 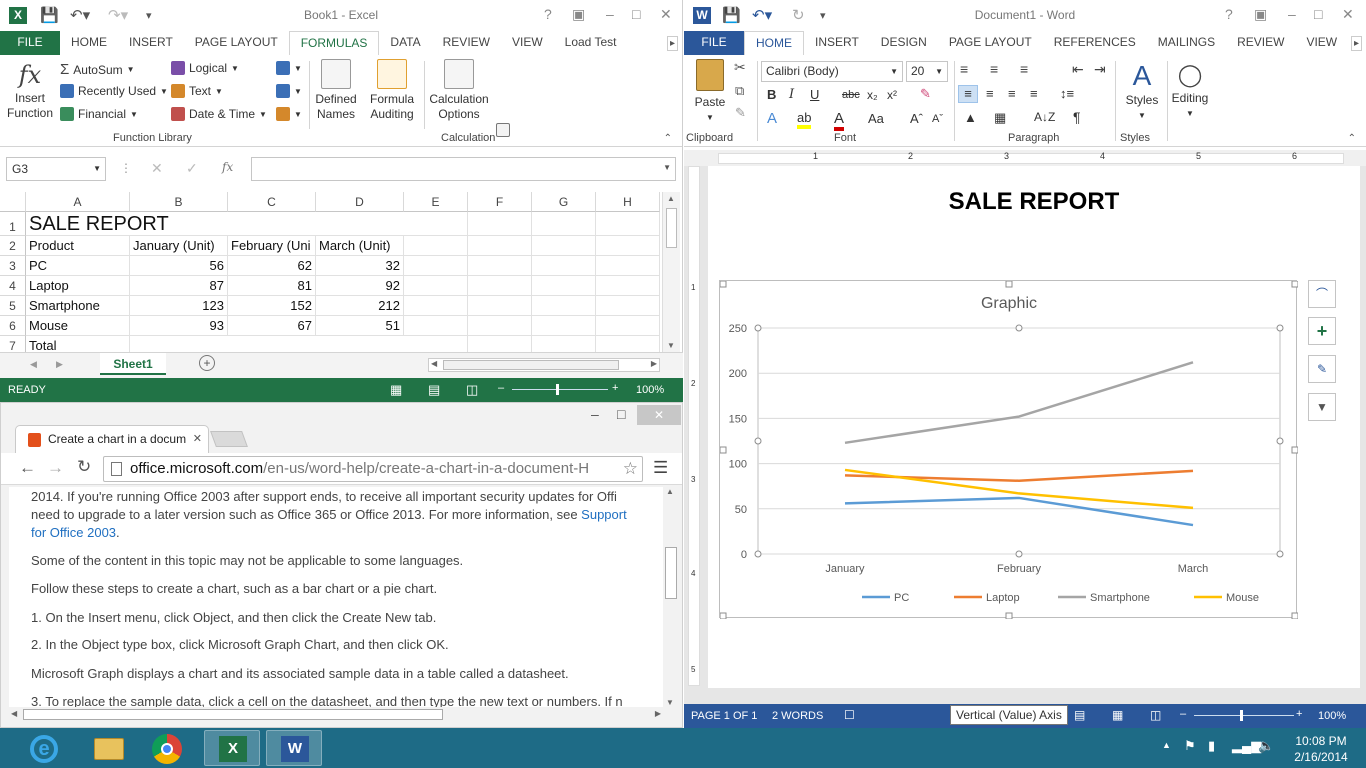 What do you see at coordinates (360, 246) in the screenshot?
I see `header-cell: March (Unit)` at bounding box center [360, 246].